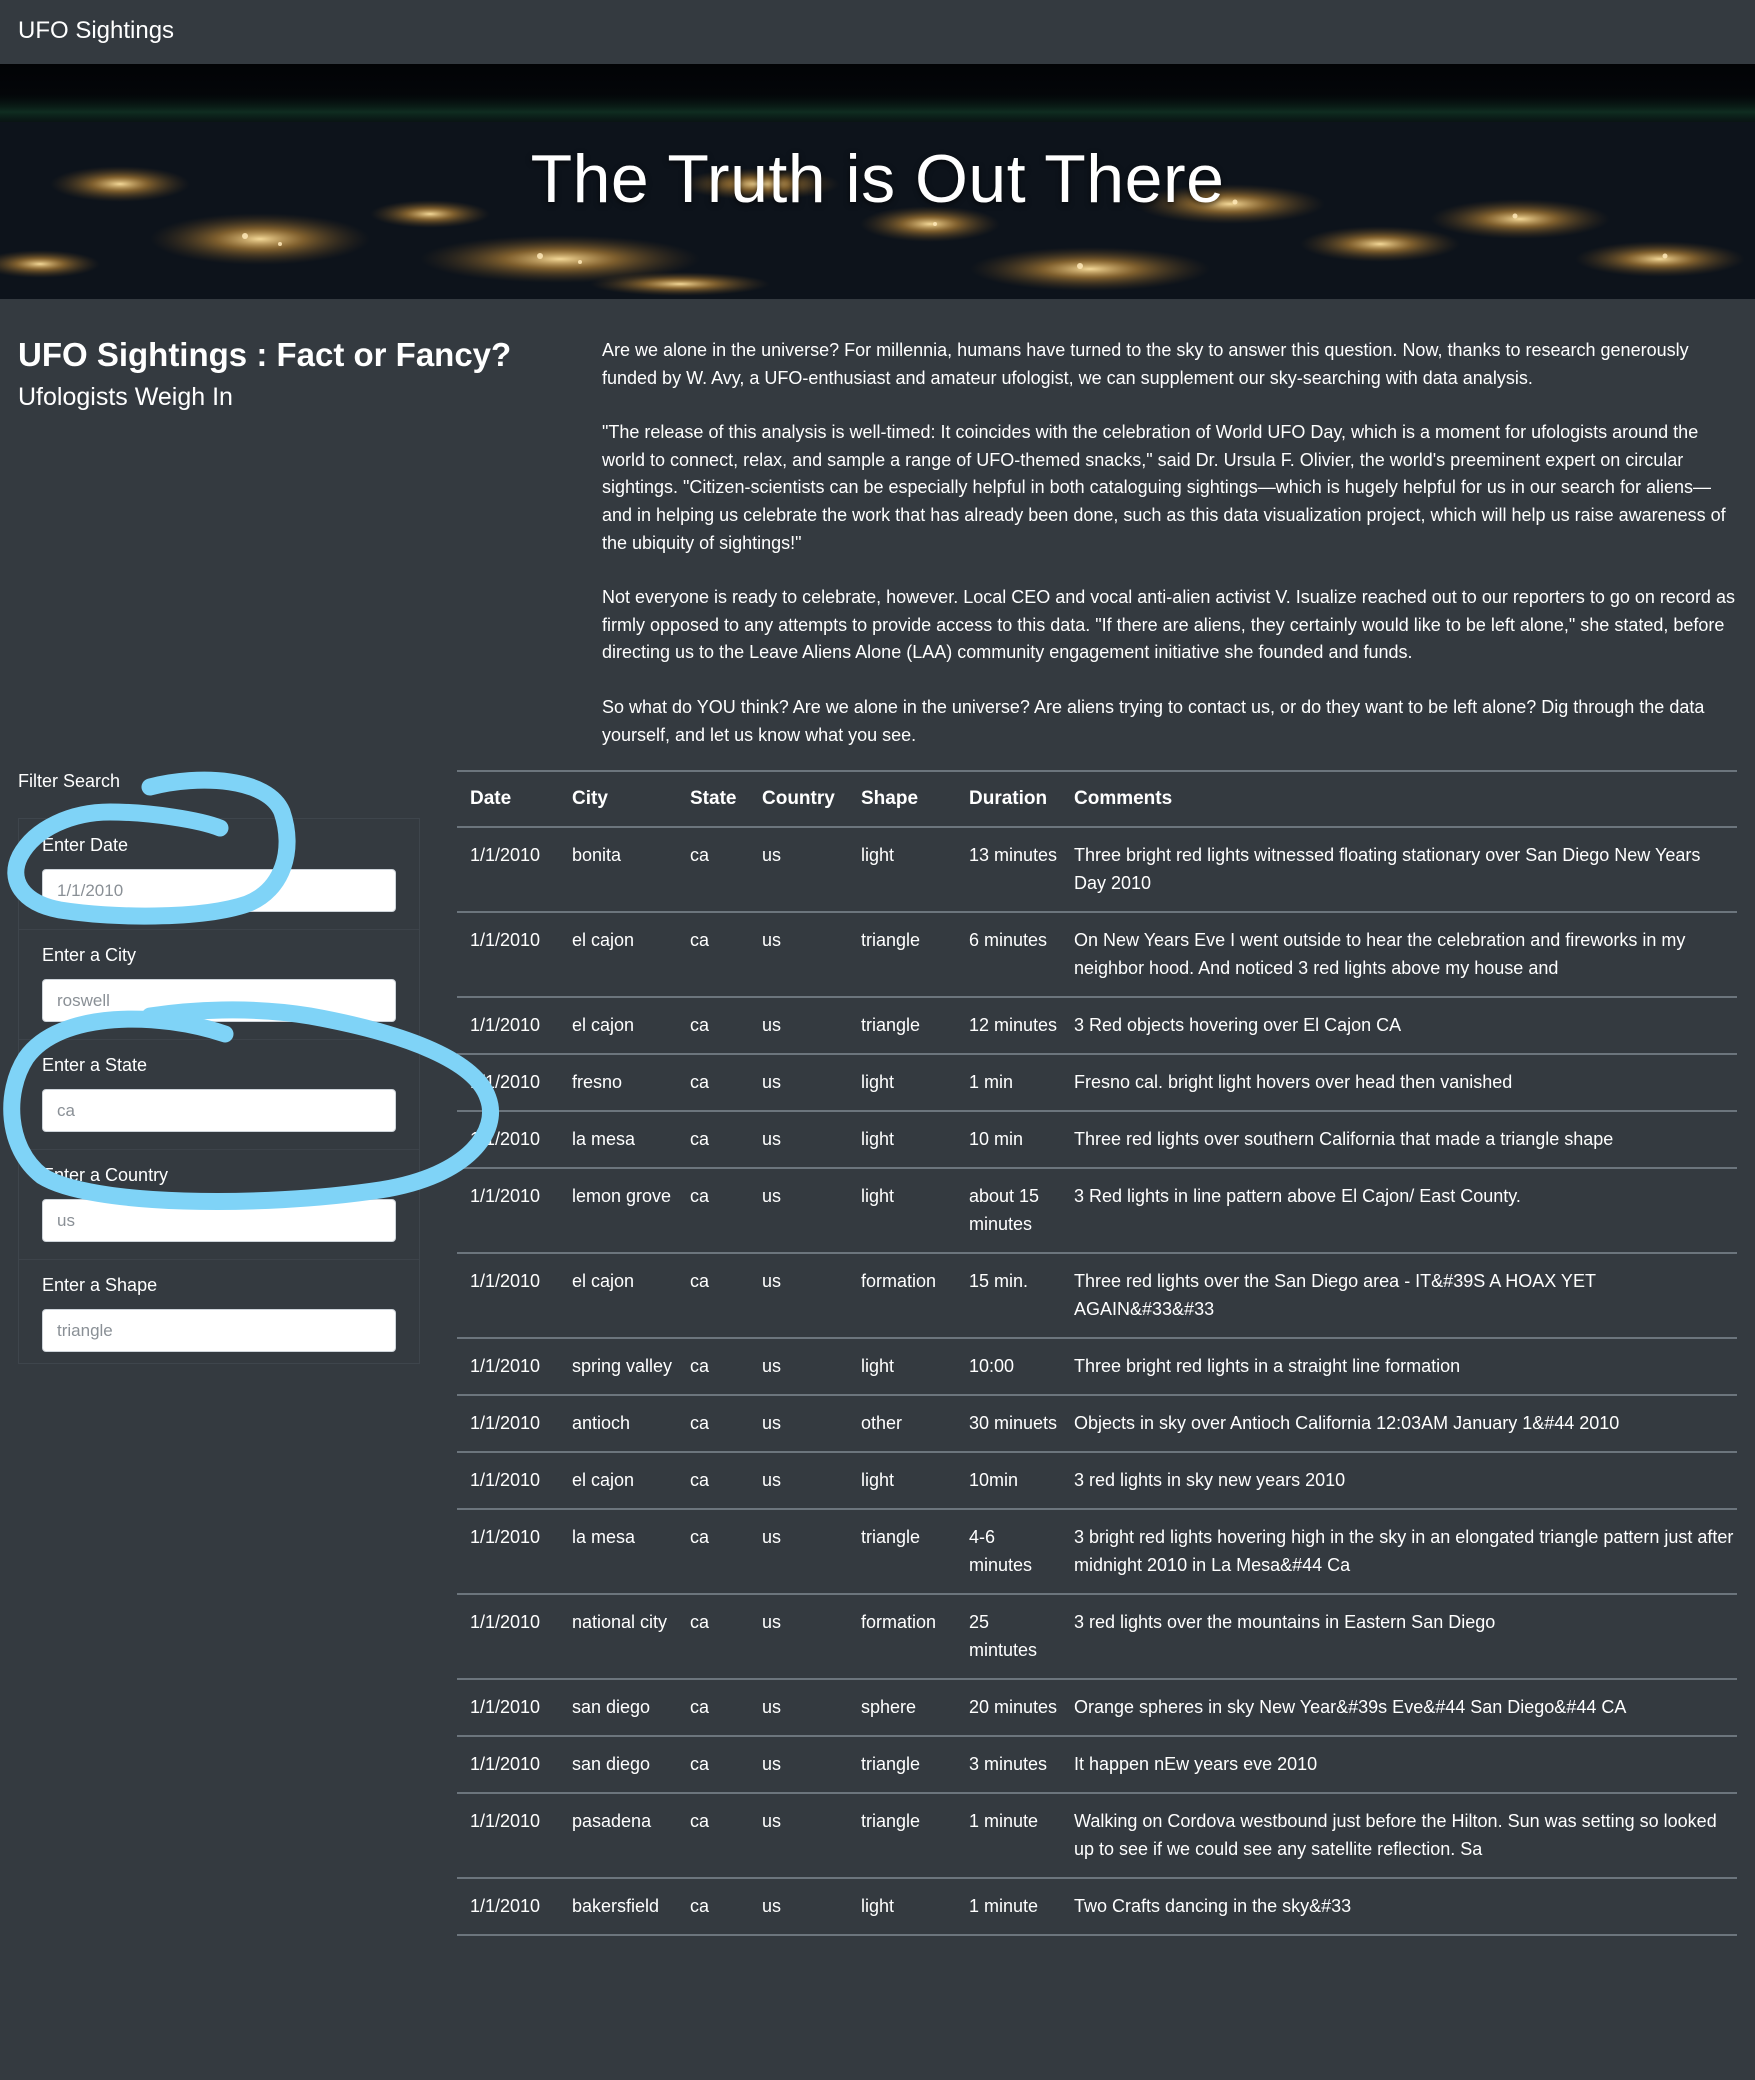 The width and height of the screenshot is (1755, 2080). I want to click on shape-input, so click(219, 1330).